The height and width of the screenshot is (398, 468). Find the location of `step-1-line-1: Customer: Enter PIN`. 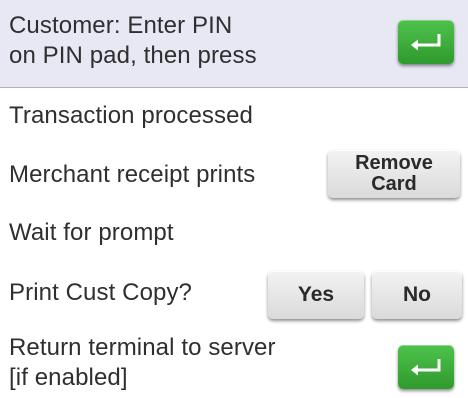

step-1-line-1: Customer: Enter PIN is located at coordinates (121, 25).